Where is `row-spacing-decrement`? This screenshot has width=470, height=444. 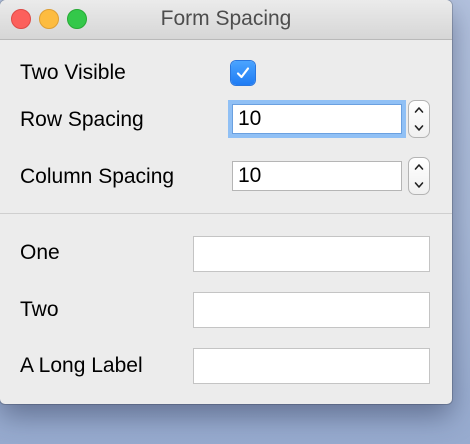 row-spacing-decrement is located at coordinates (419, 128).